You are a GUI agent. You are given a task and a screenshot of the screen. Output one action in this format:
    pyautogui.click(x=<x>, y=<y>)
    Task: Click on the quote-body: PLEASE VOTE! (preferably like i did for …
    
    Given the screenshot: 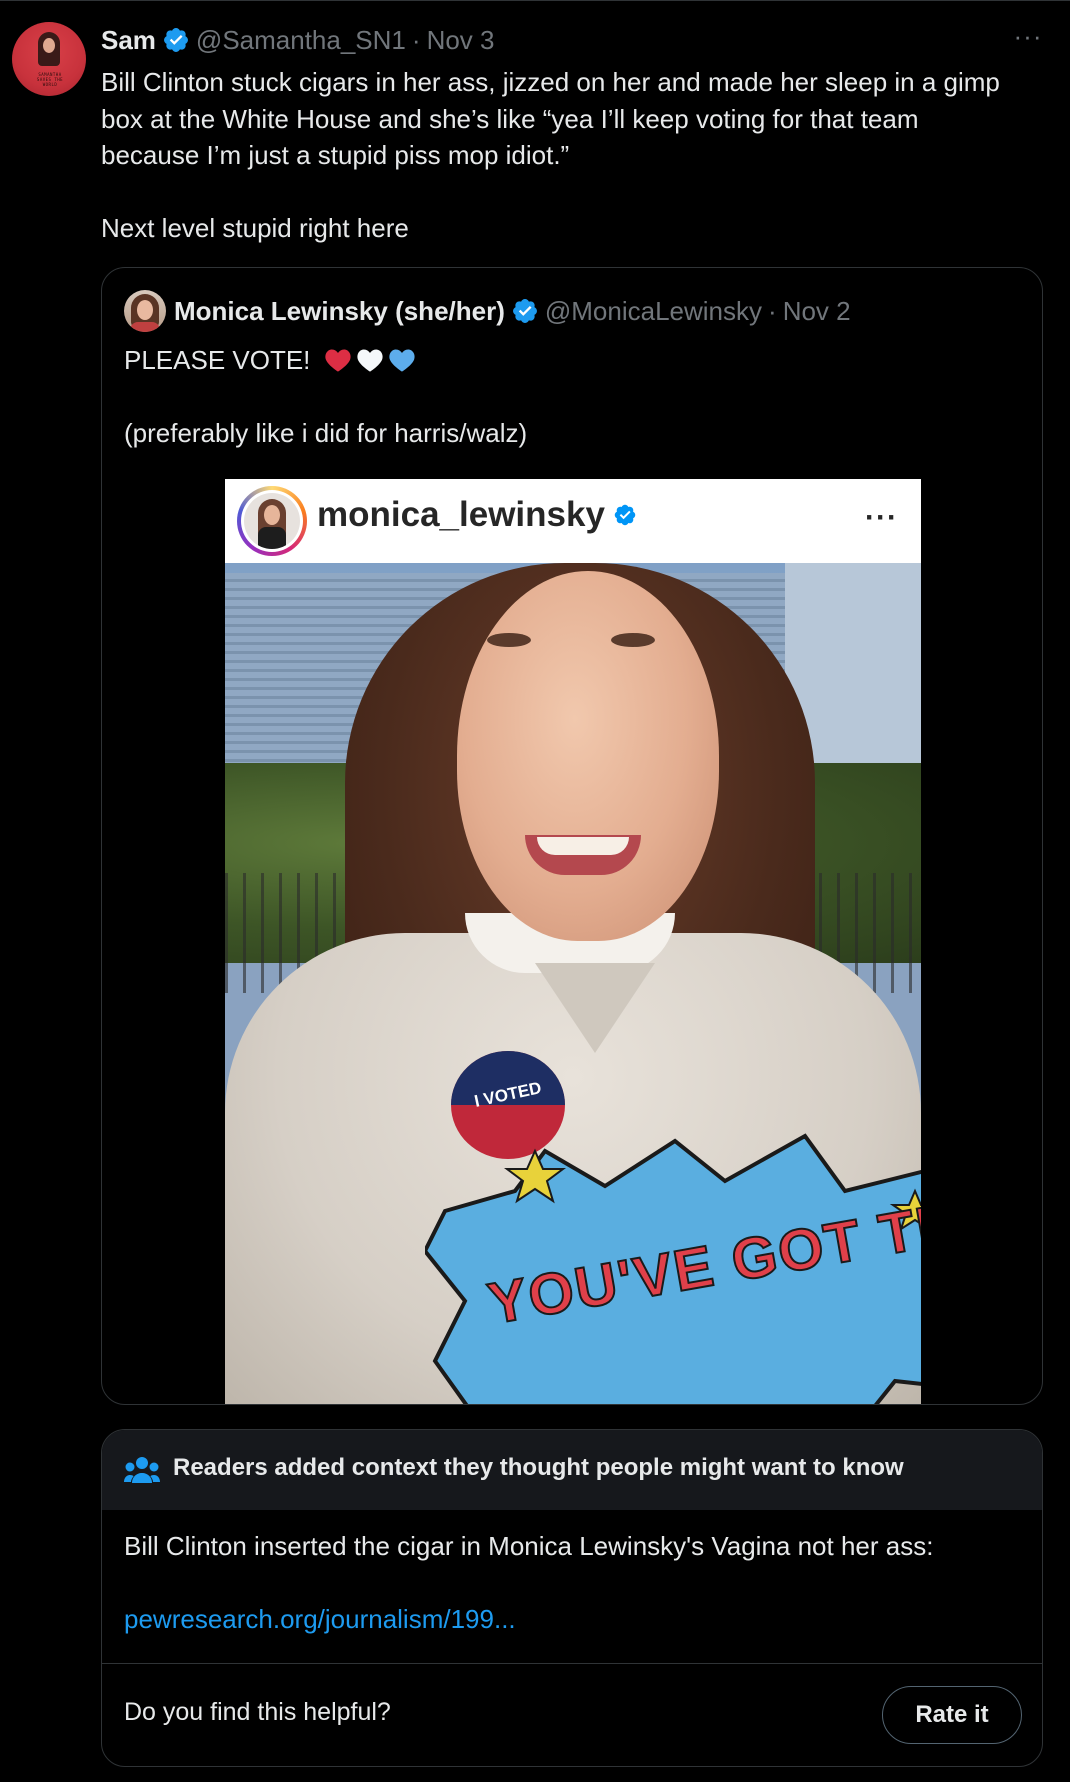 What is the action you would take?
    pyautogui.click(x=564, y=396)
    